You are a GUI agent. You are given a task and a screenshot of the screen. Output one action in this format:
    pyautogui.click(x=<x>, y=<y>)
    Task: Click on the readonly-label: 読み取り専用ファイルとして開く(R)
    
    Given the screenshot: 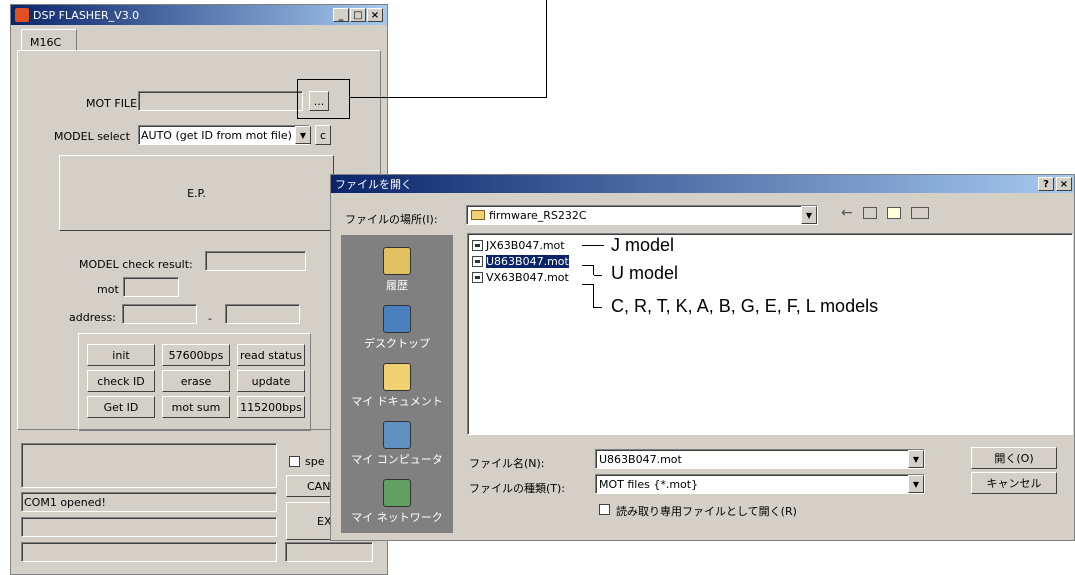 What is the action you would take?
    pyautogui.click(x=706, y=511)
    